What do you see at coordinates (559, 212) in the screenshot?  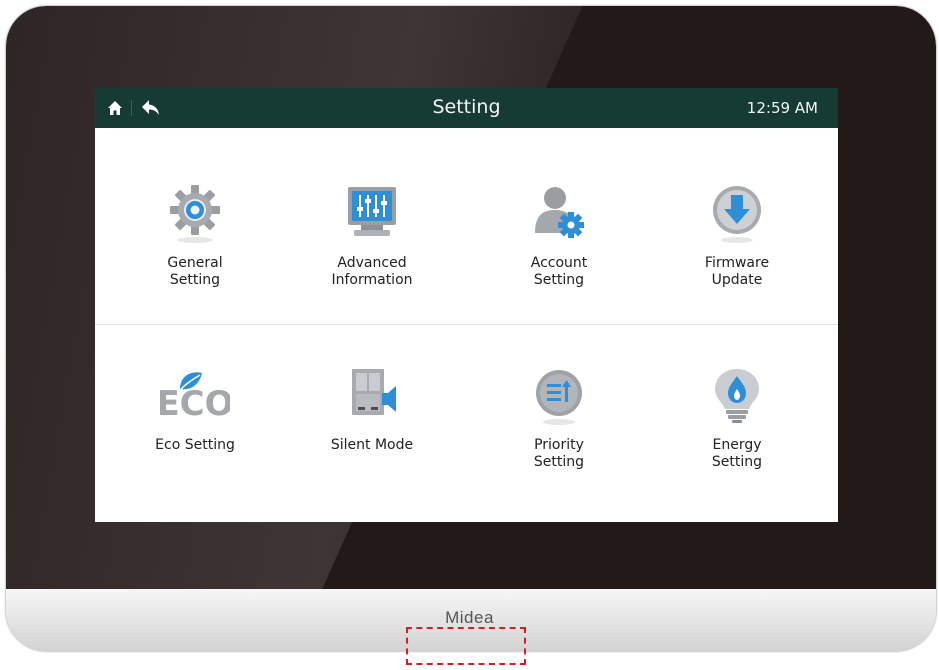 I see `user-gear-icon` at bounding box center [559, 212].